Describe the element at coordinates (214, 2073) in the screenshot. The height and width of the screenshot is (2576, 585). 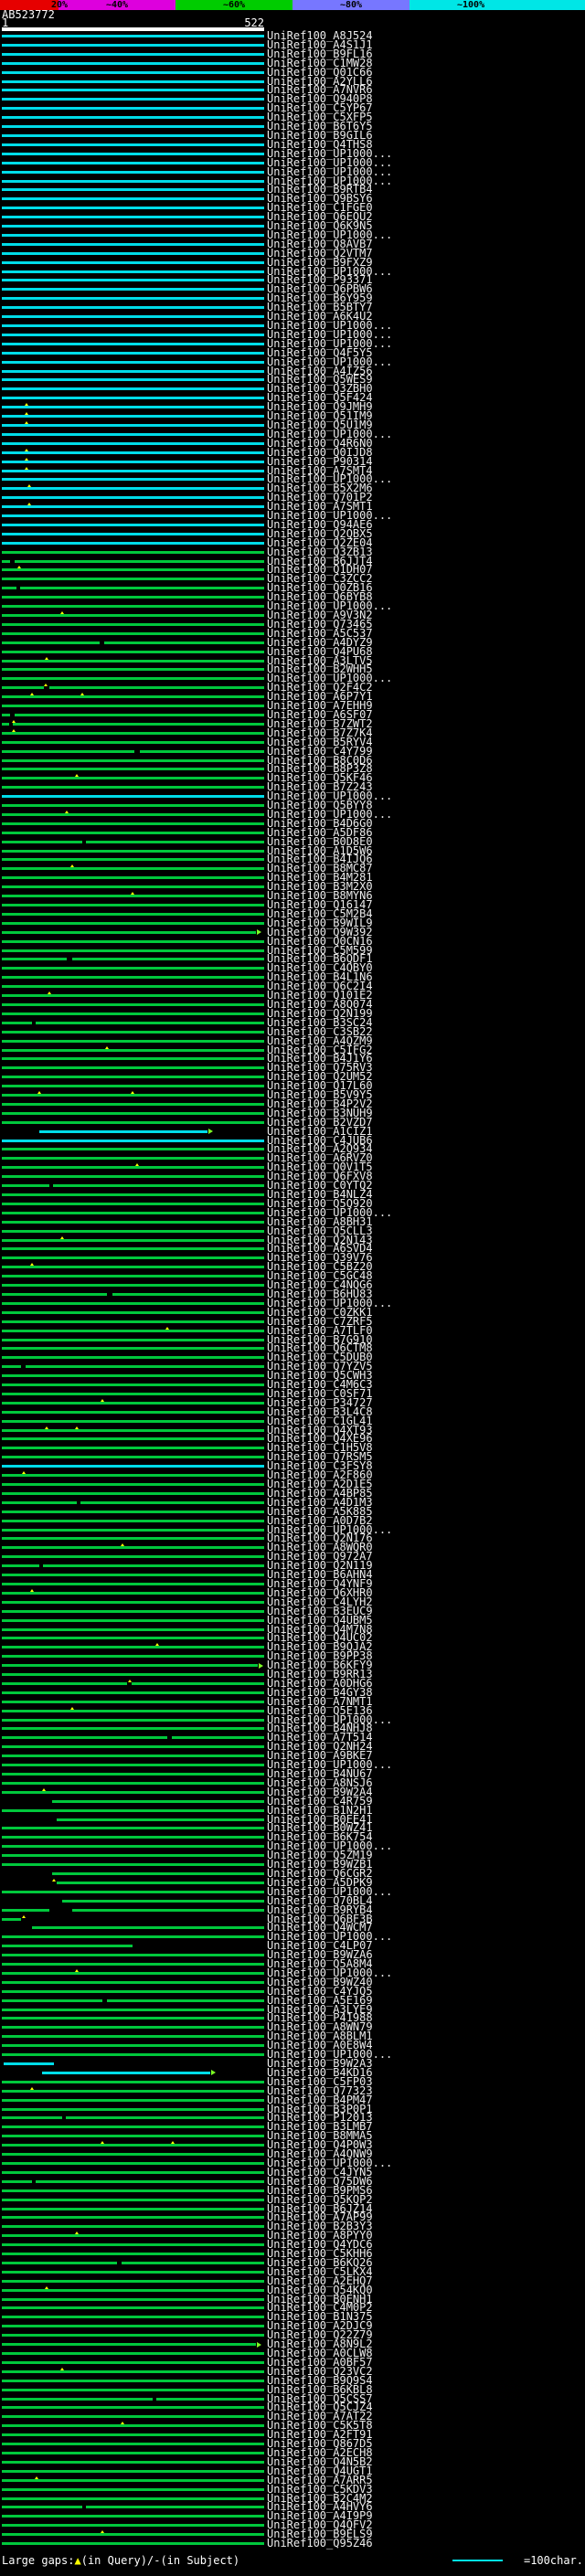
I see `continuation-arrow-icon` at that location.